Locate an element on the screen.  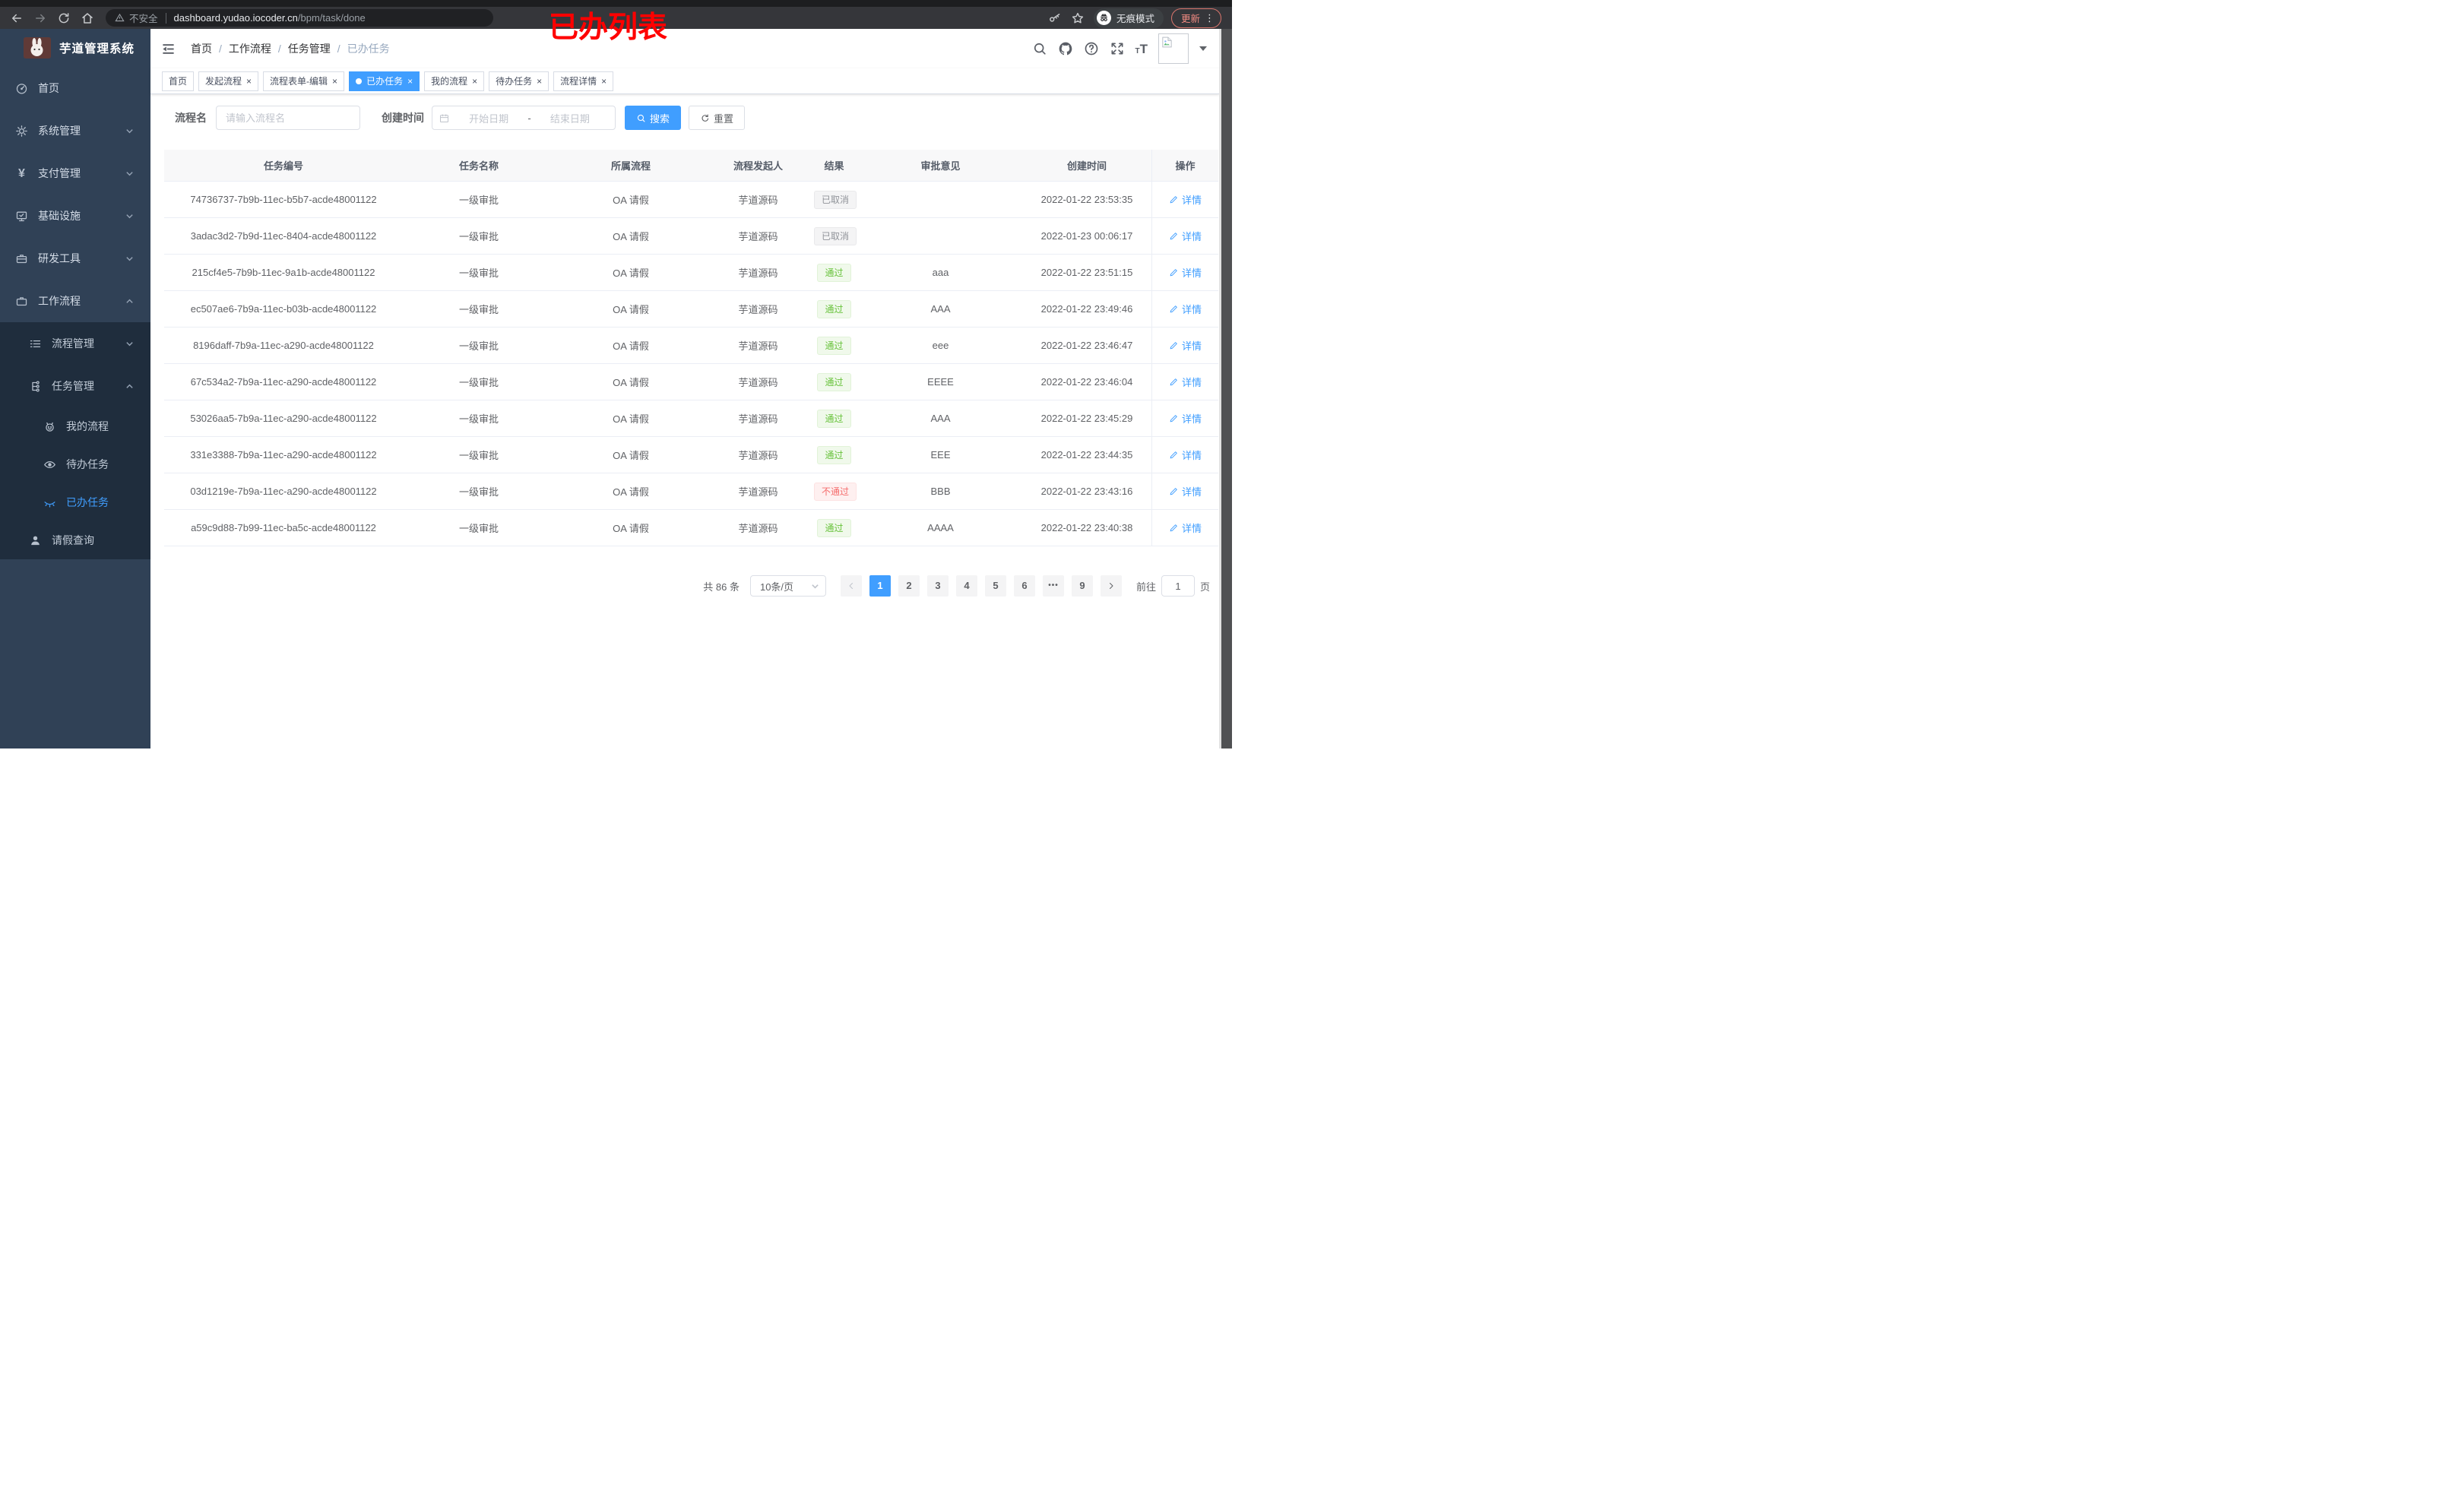
window-edge-scrollbar is located at coordinates (1225, 388).